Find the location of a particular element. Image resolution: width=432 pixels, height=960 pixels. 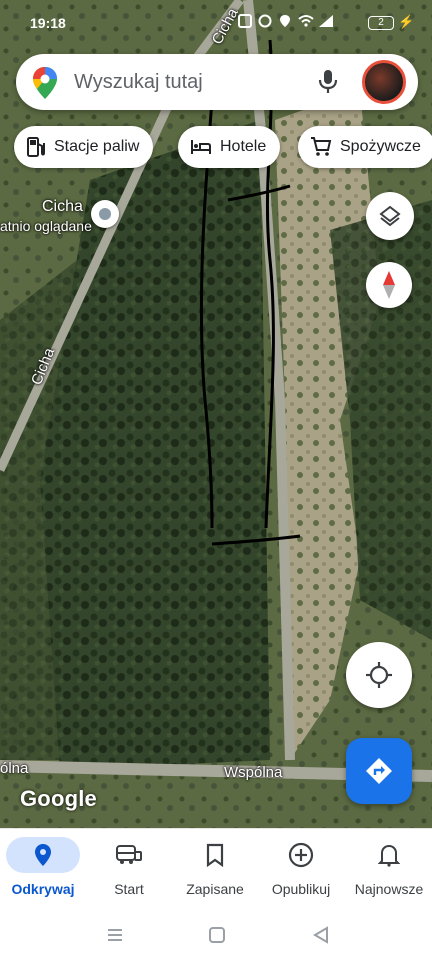

bell-icon is located at coordinates (389, 855).